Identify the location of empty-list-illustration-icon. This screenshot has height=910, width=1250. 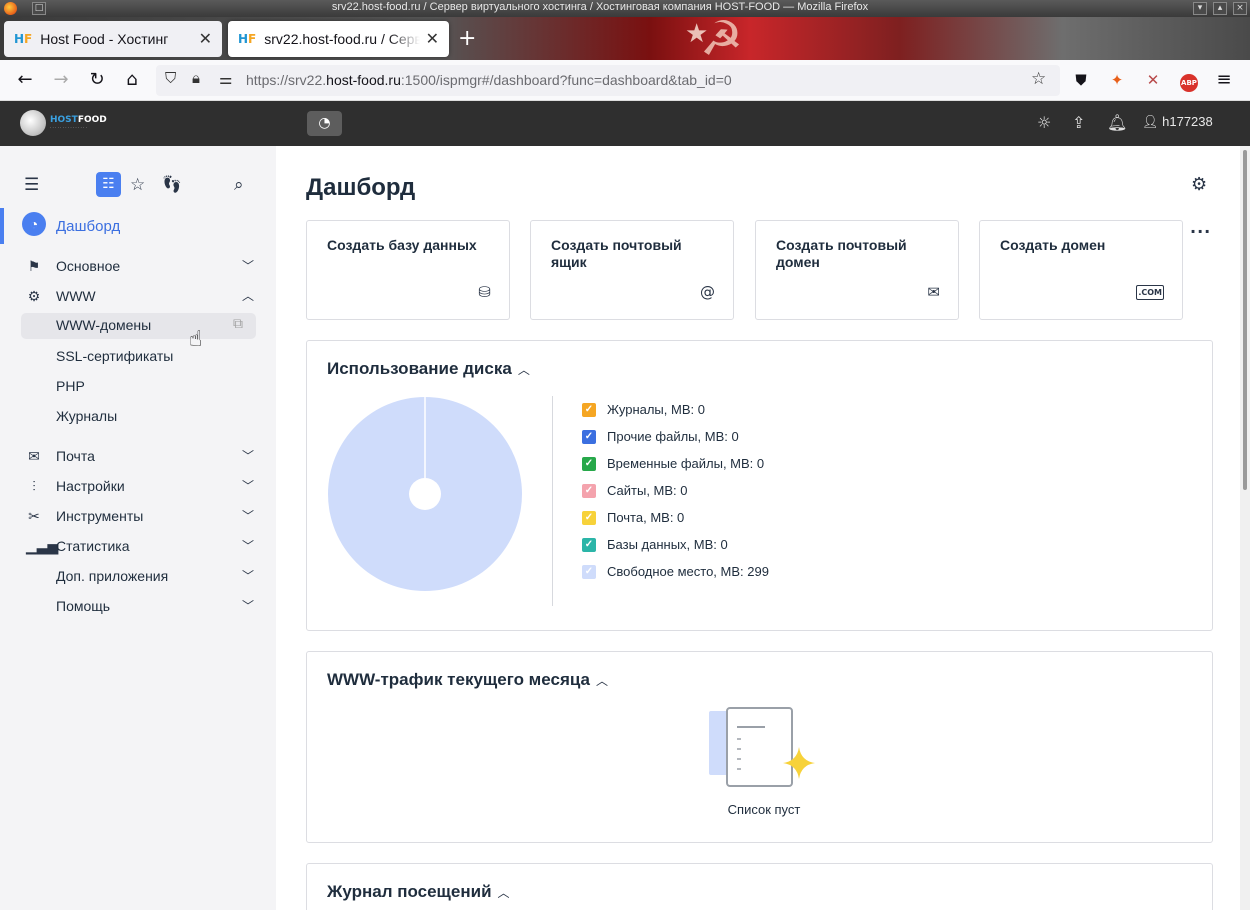
(762, 747).